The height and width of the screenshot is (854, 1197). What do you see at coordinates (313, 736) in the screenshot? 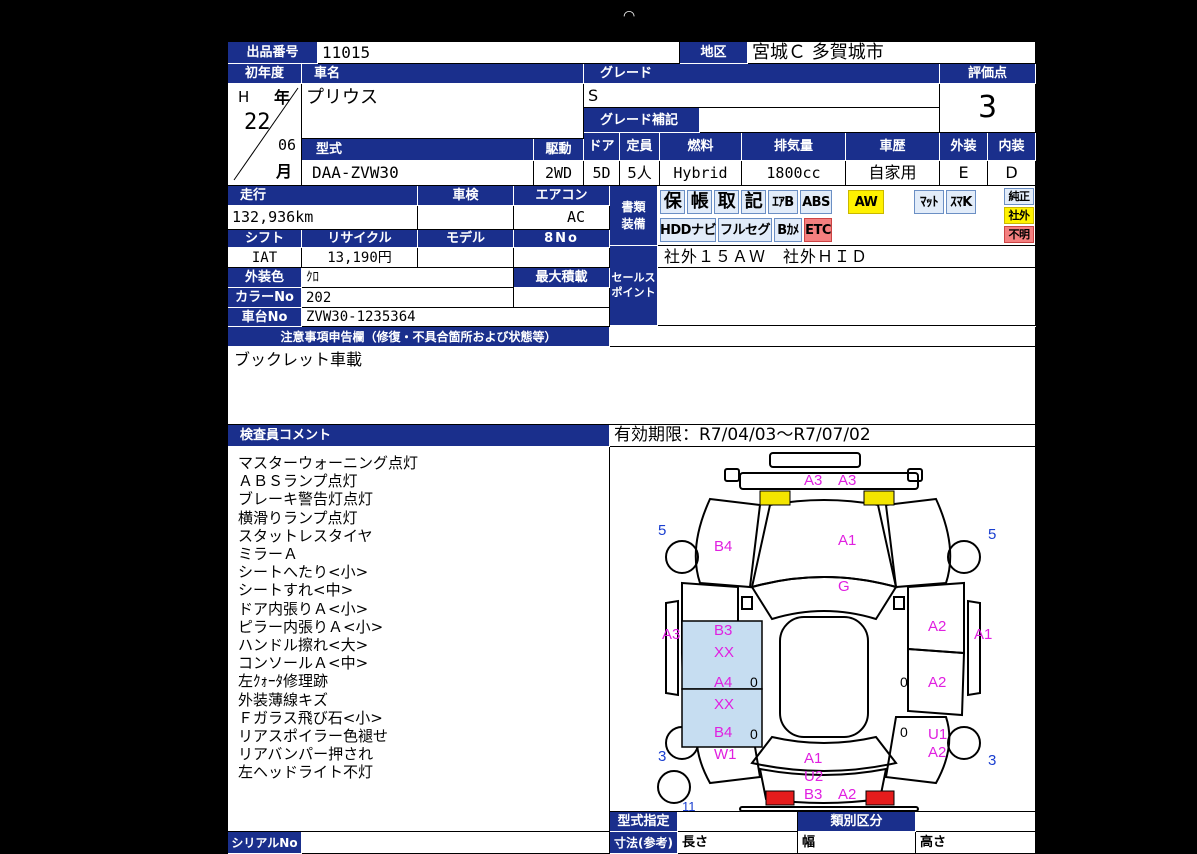
I see `comment-line: リアスポイラー色褪せ` at bounding box center [313, 736].